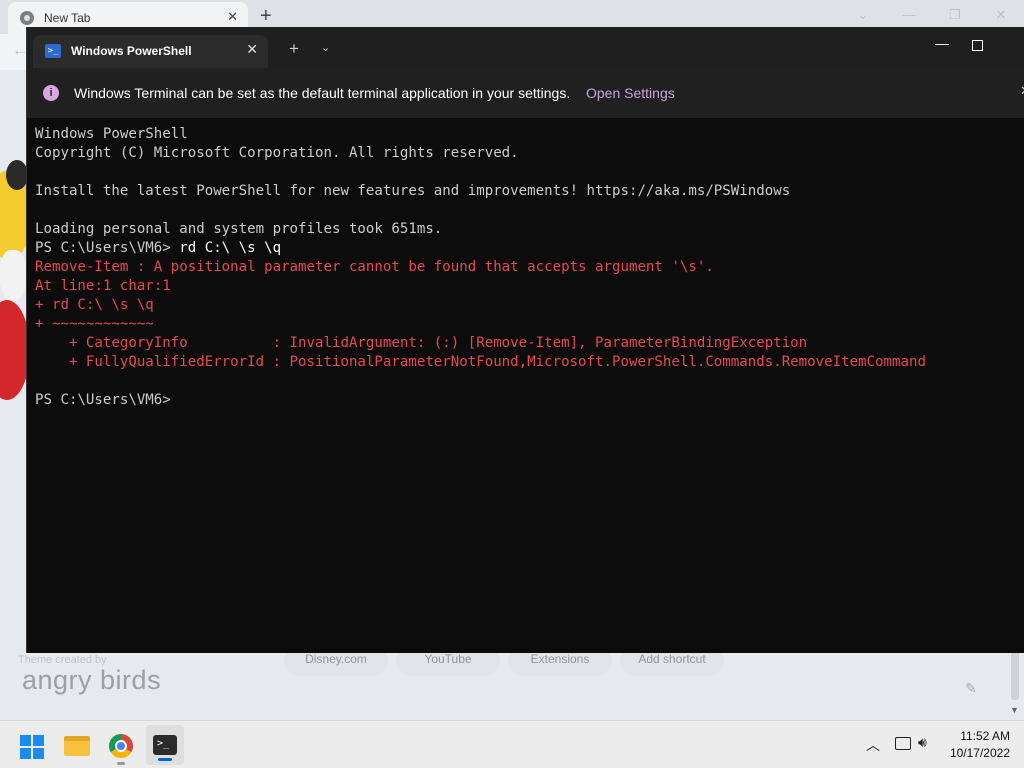 This screenshot has height=768, width=1024. Describe the element at coordinates (630, 93) in the screenshot. I see `open-settings-link: Open Settings` at that location.